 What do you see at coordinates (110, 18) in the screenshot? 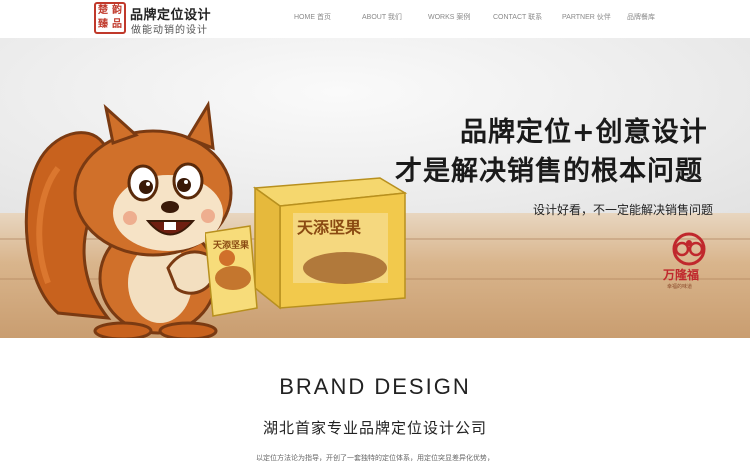
I see `logo-seal: 楚 韵 臻 品` at bounding box center [110, 18].